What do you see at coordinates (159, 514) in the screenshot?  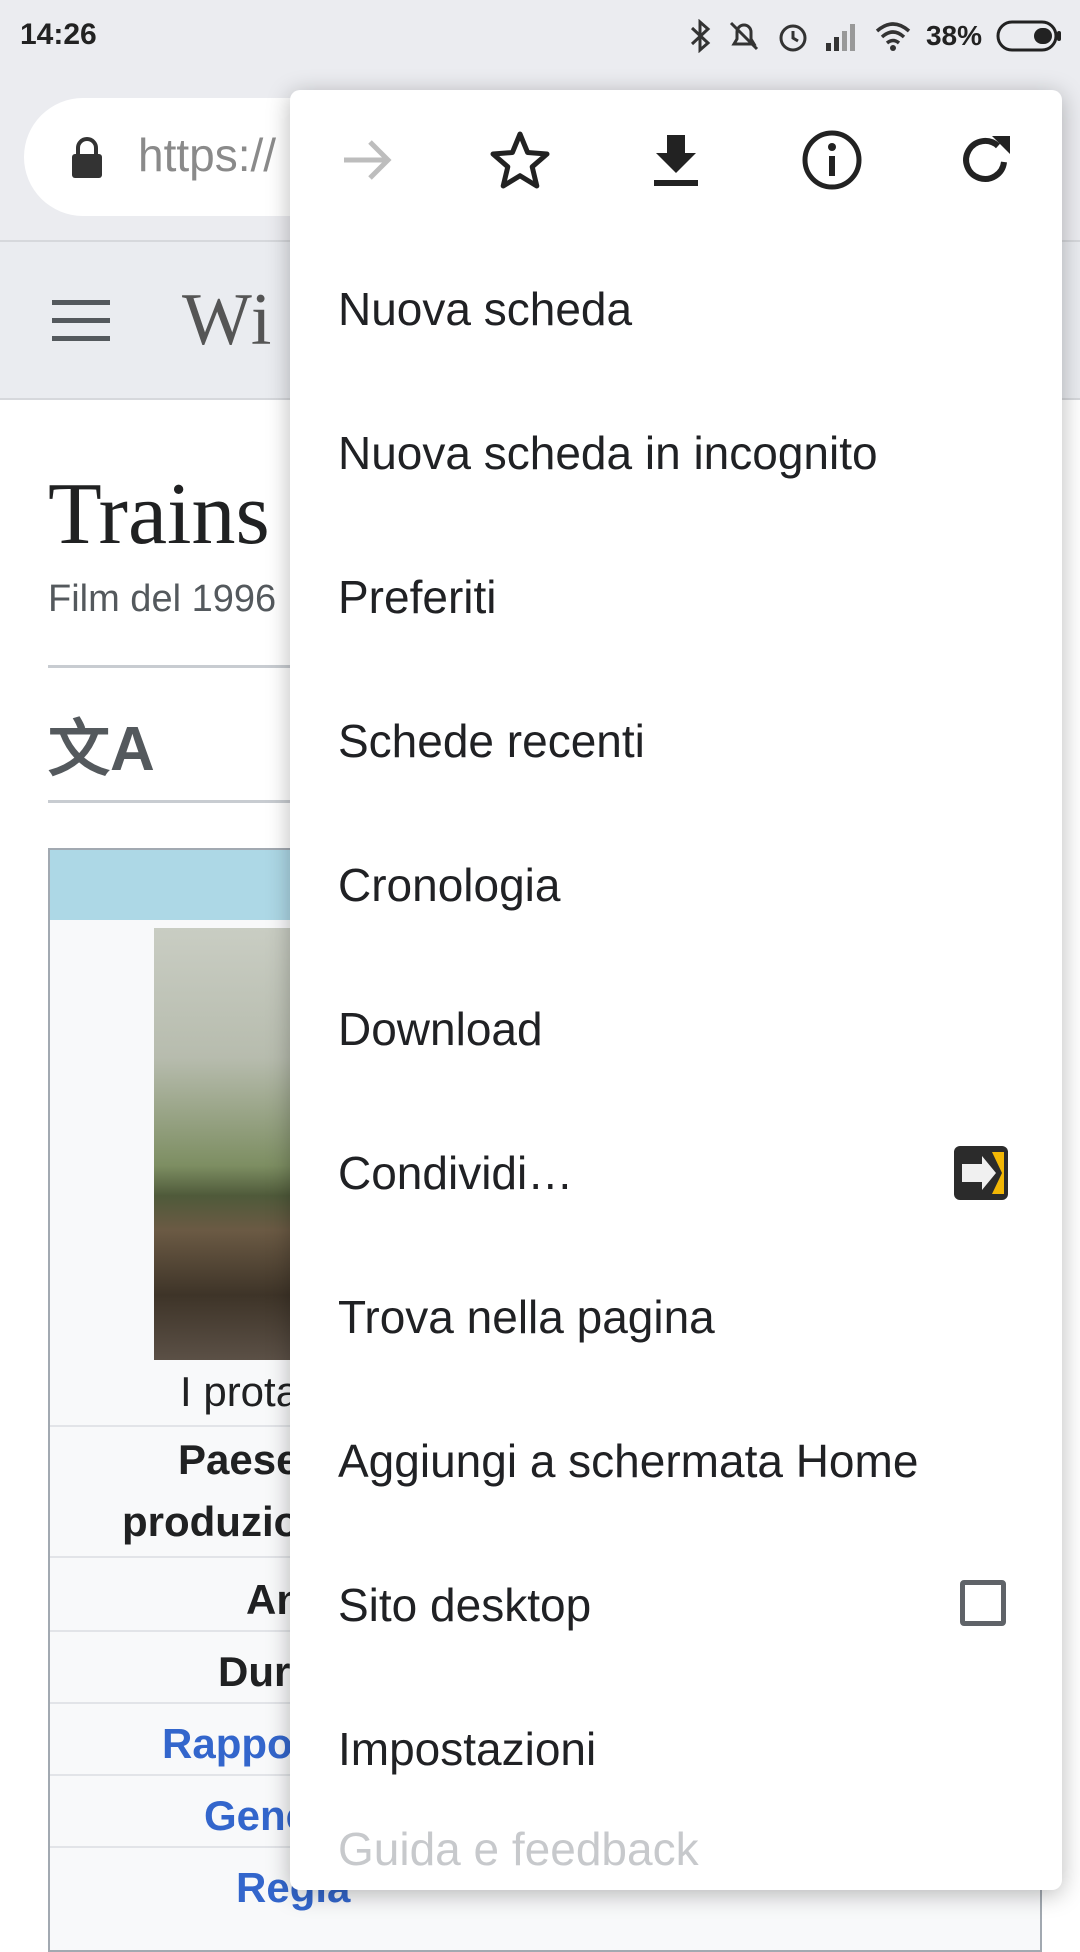 I see `article-title: Trains` at bounding box center [159, 514].